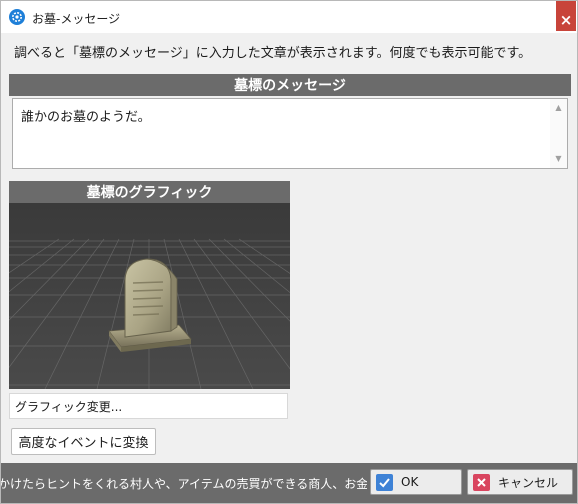  Describe the element at coordinates (83, 441) in the screenshot. I see `convert-advanced-event-button: 高度なイベントに変換` at that location.